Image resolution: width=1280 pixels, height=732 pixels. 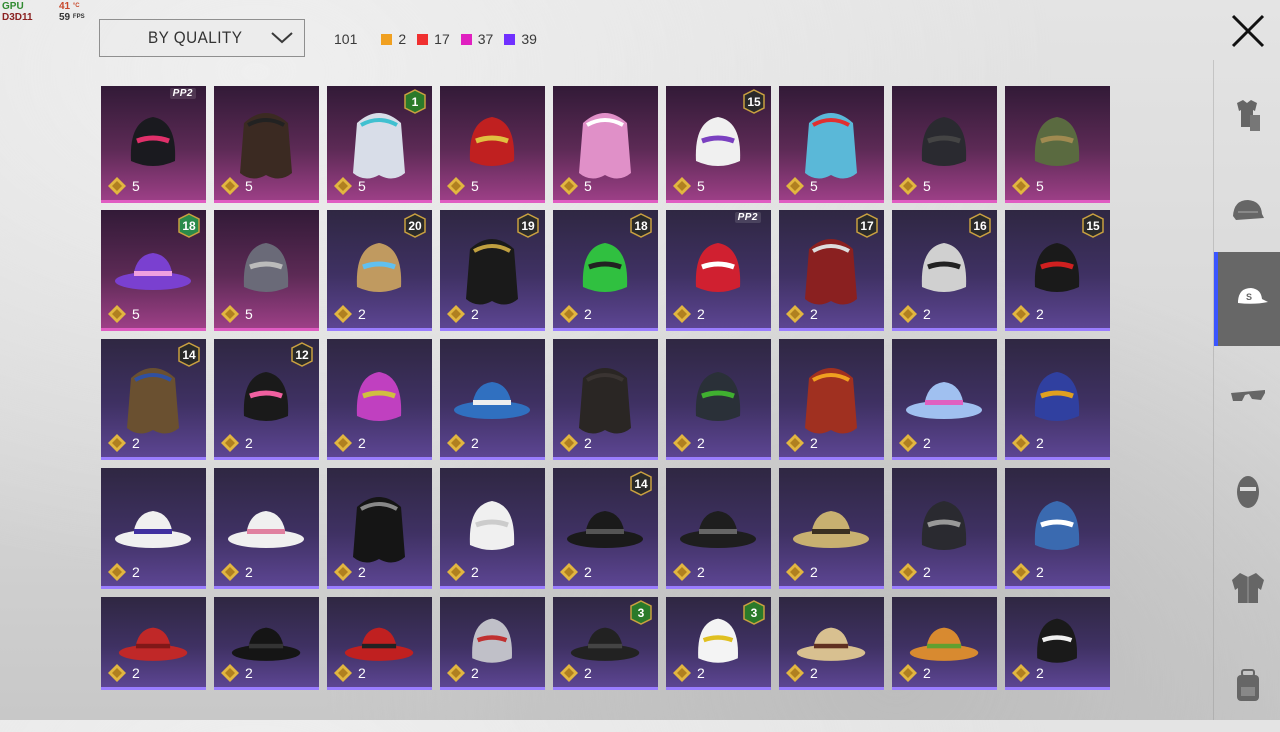 I want to click on season-badge: 1, so click(x=415, y=101).